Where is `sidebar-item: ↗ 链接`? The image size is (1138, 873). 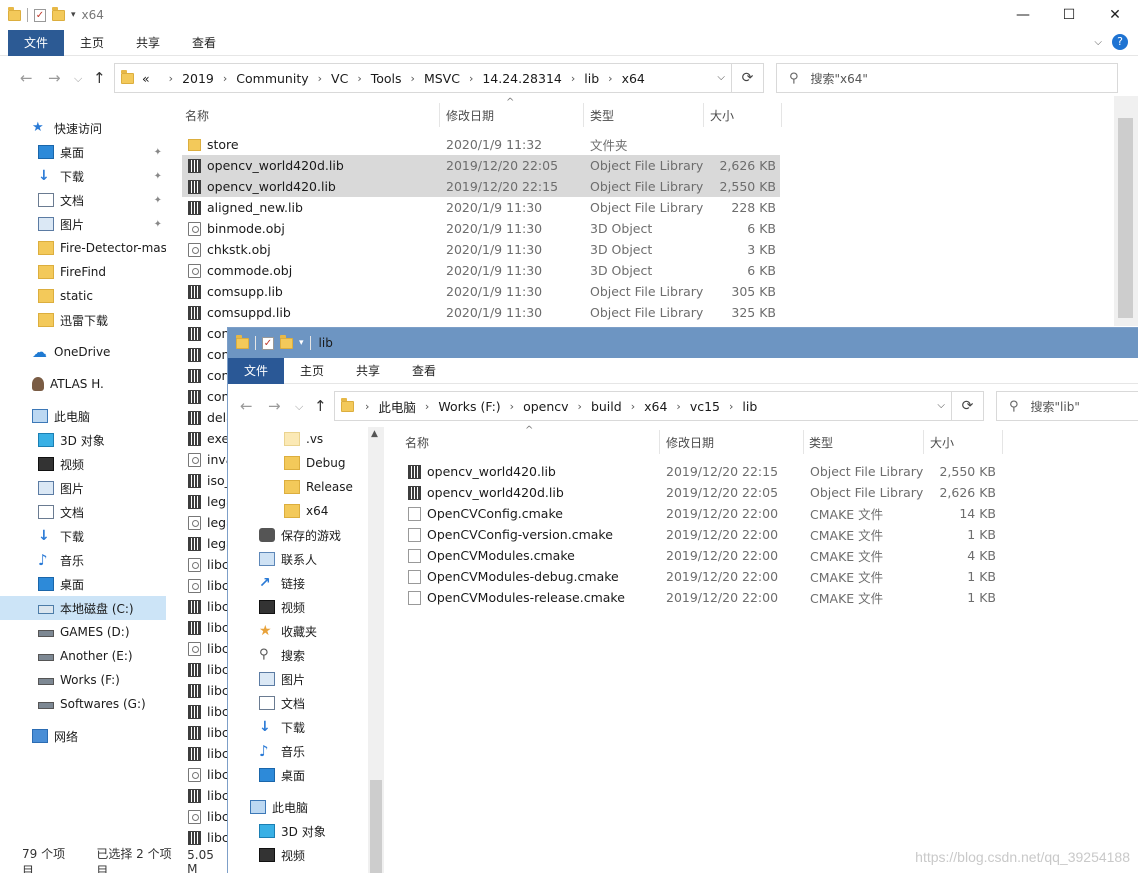
sidebar-item: ↗ 链接 is located at coordinates (298, 583).